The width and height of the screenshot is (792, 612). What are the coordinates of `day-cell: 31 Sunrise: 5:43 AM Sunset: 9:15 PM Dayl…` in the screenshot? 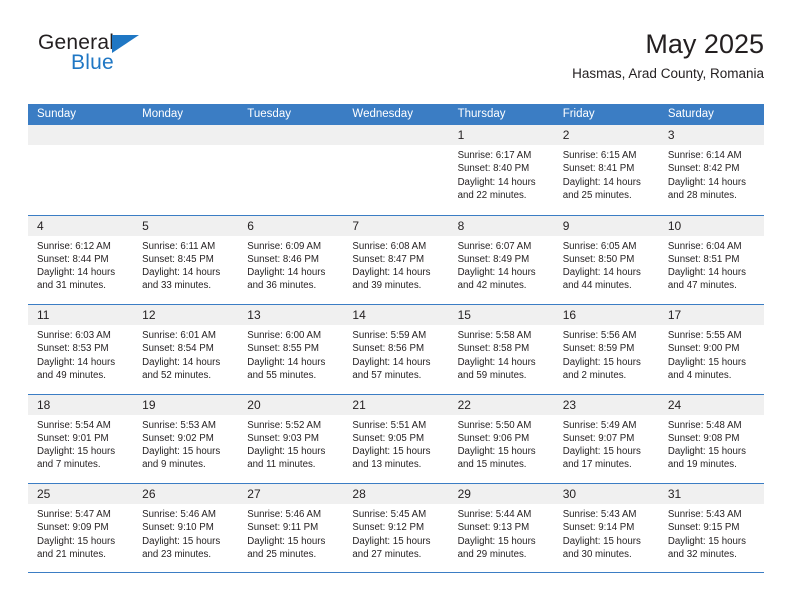 It's located at (711, 528).